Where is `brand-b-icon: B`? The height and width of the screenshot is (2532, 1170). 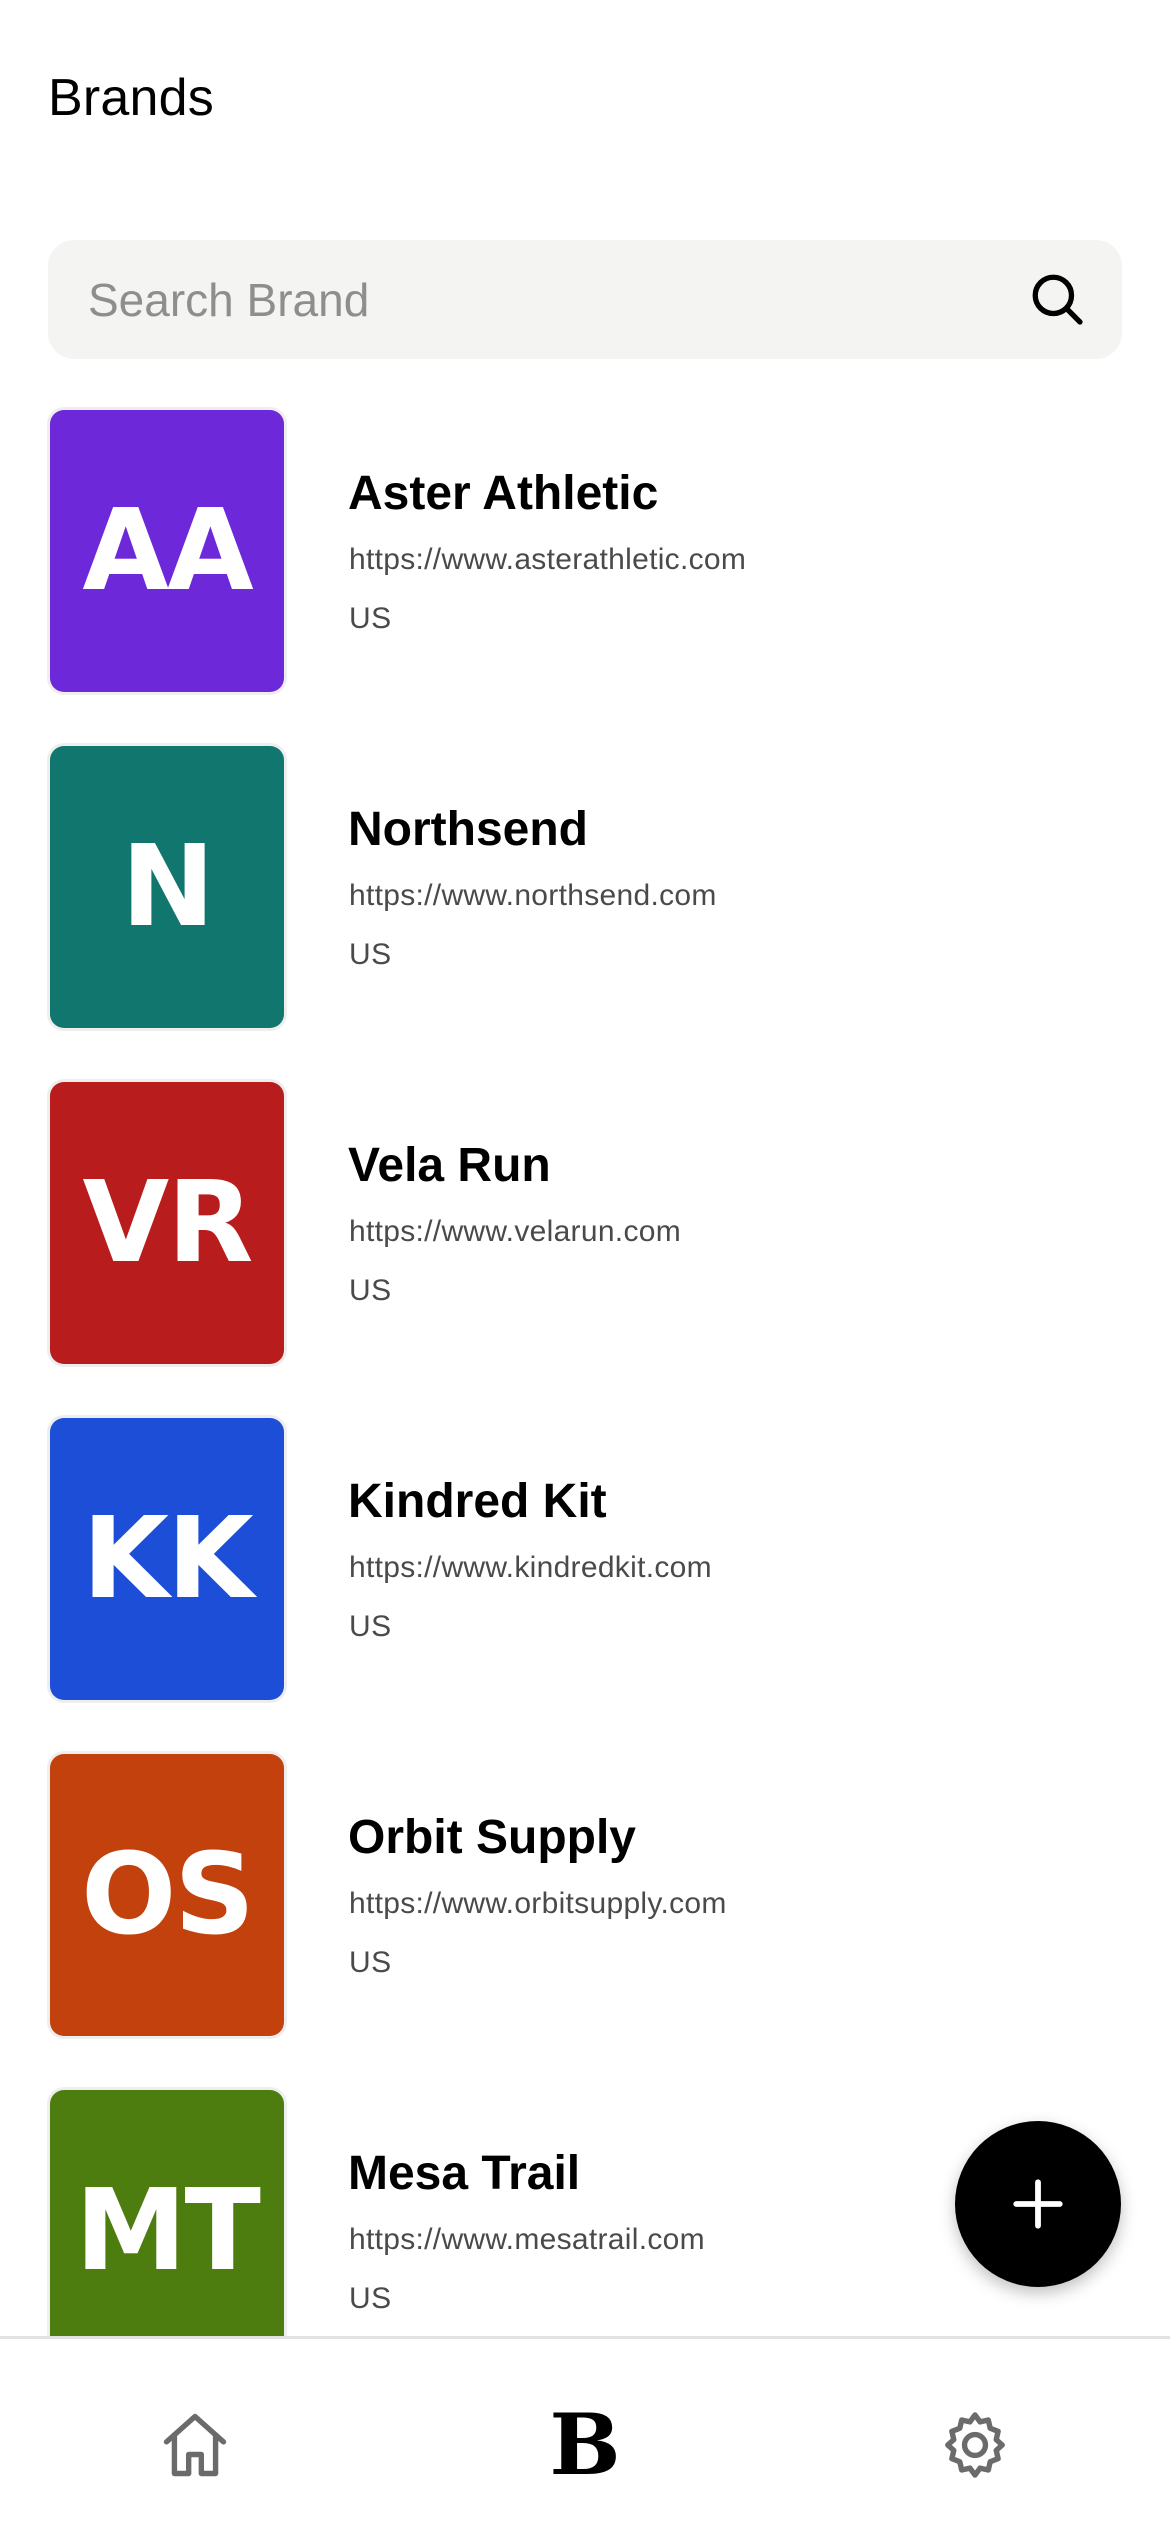
brand-b-icon: B is located at coordinates (585, 2444).